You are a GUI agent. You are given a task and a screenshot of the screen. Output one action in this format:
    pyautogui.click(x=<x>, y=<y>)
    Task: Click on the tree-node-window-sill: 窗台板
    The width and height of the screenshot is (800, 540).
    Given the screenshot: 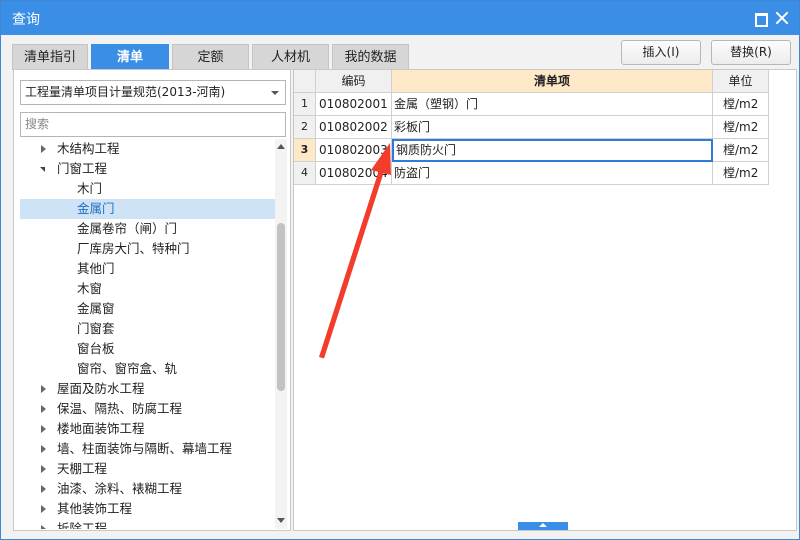 What is the action you would take?
    pyautogui.click(x=147, y=349)
    